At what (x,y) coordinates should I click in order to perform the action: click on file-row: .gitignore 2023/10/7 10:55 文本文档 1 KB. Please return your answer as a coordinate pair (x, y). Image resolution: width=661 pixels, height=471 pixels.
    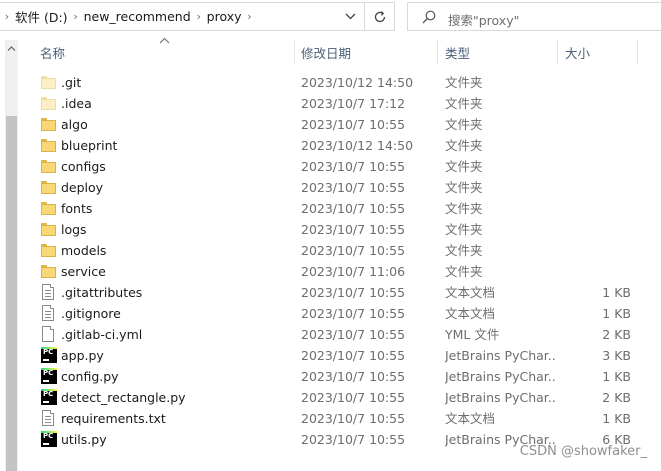
    Looking at the image, I should click on (344, 313).